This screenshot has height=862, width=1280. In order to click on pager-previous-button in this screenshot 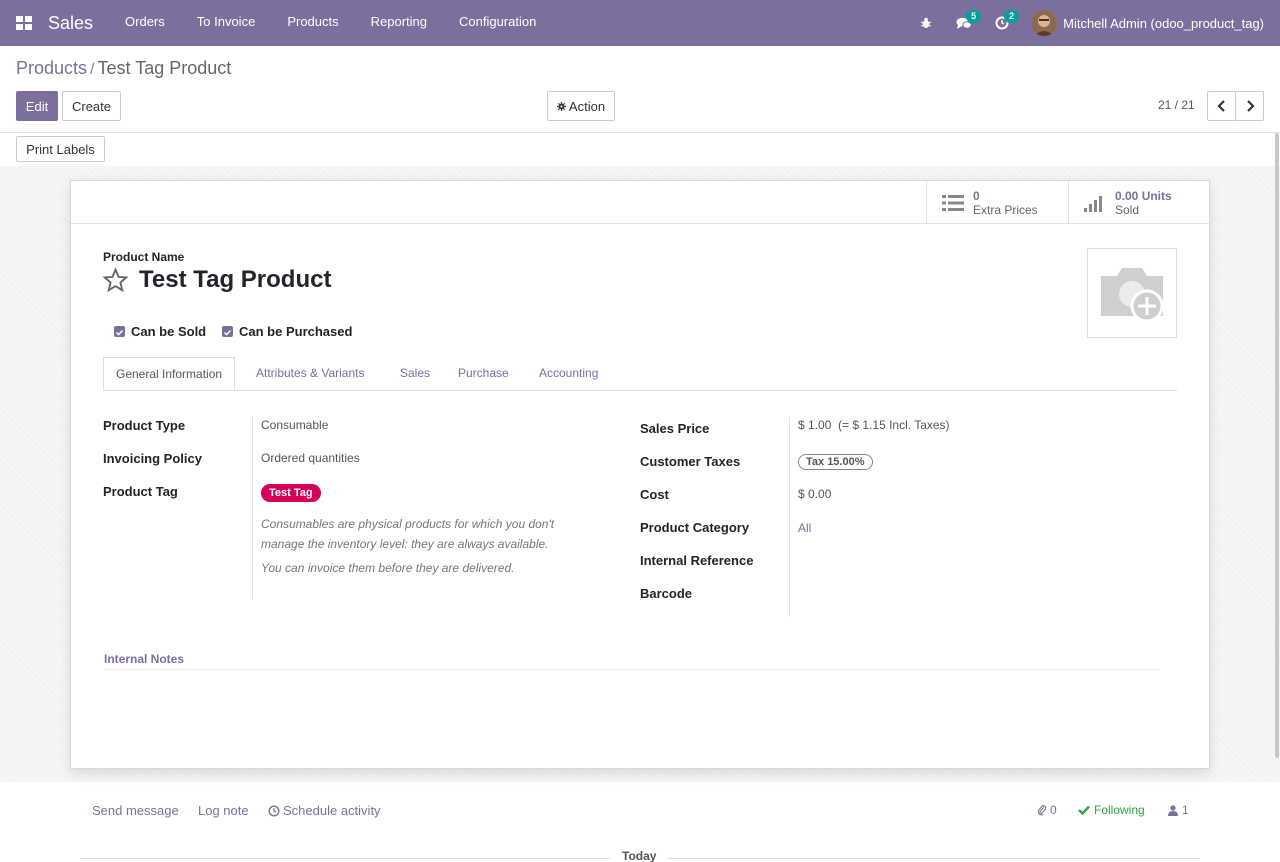, I will do `click(1221, 106)`.